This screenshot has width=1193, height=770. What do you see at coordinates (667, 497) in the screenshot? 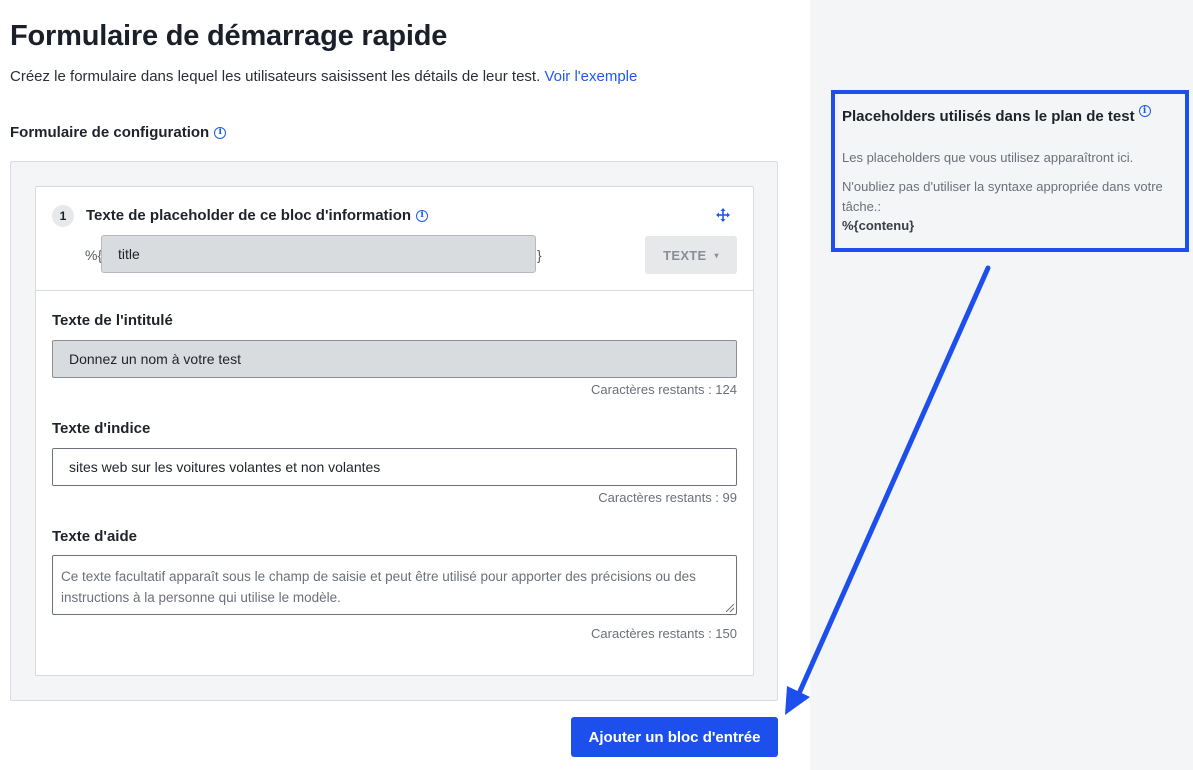
I see `hint-char-counter: Caractères restants : 99` at bounding box center [667, 497].